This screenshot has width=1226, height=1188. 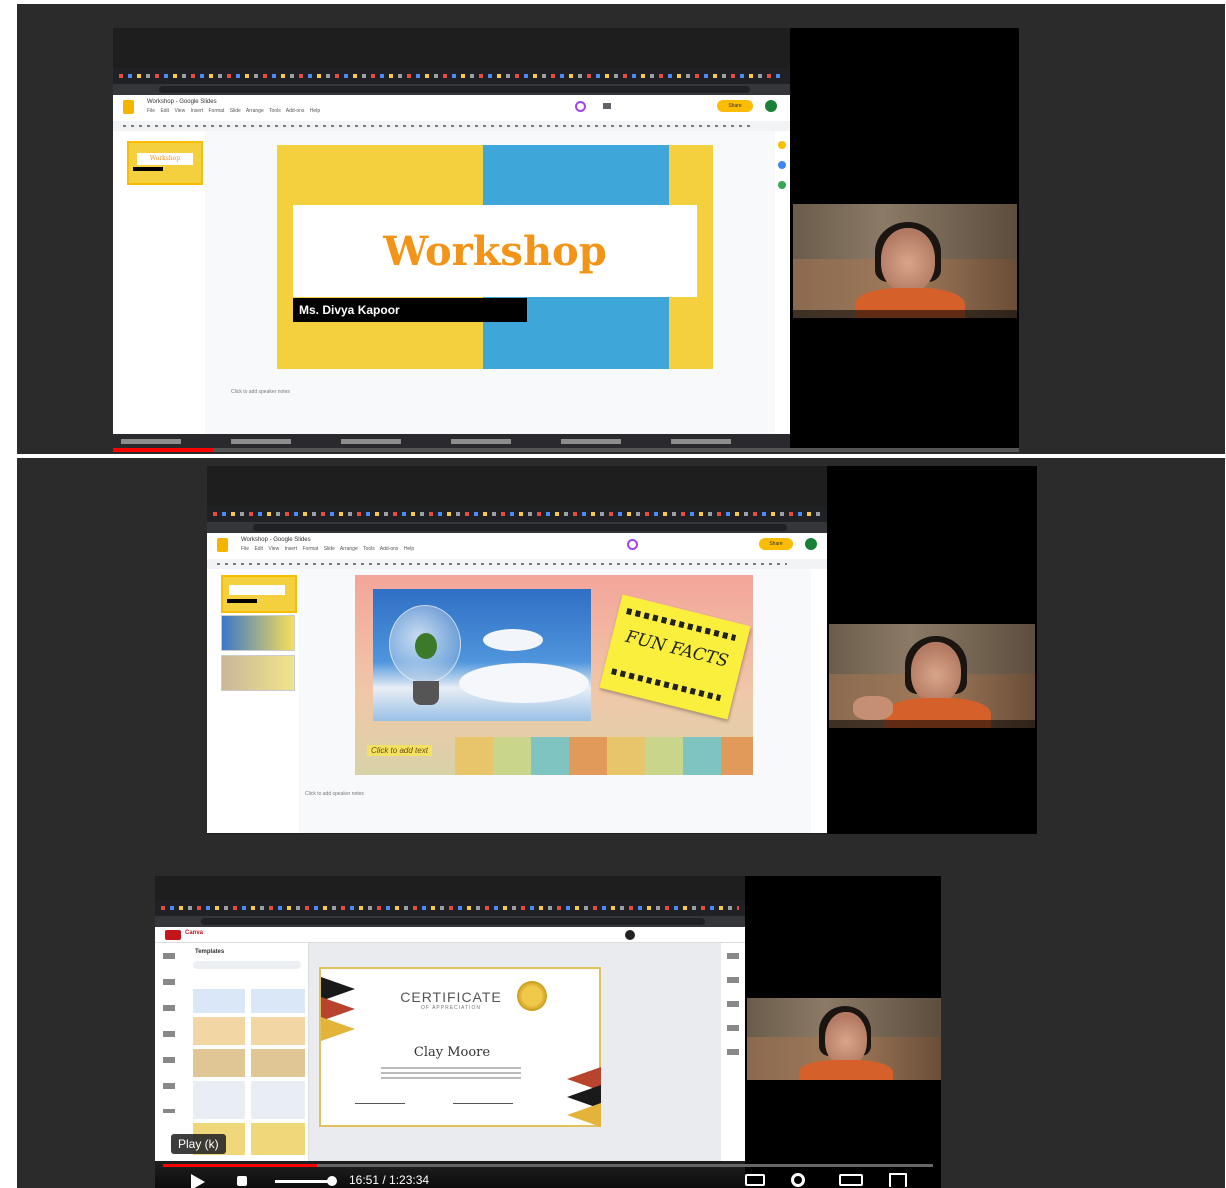 What do you see at coordinates (159, 283) in the screenshot?
I see `filmstrip: Workshop` at bounding box center [159, 283].